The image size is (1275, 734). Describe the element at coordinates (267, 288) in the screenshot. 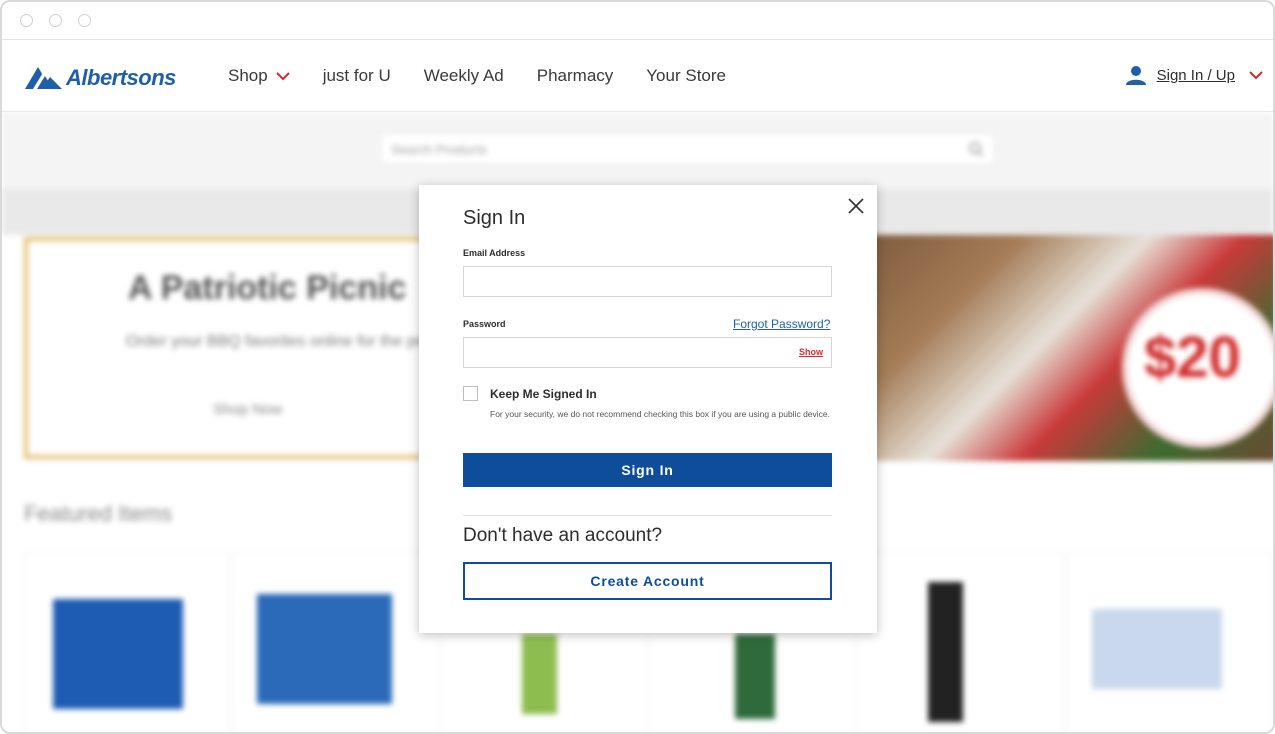

I see `promo-title: A Patriotic Picnic` at that location.